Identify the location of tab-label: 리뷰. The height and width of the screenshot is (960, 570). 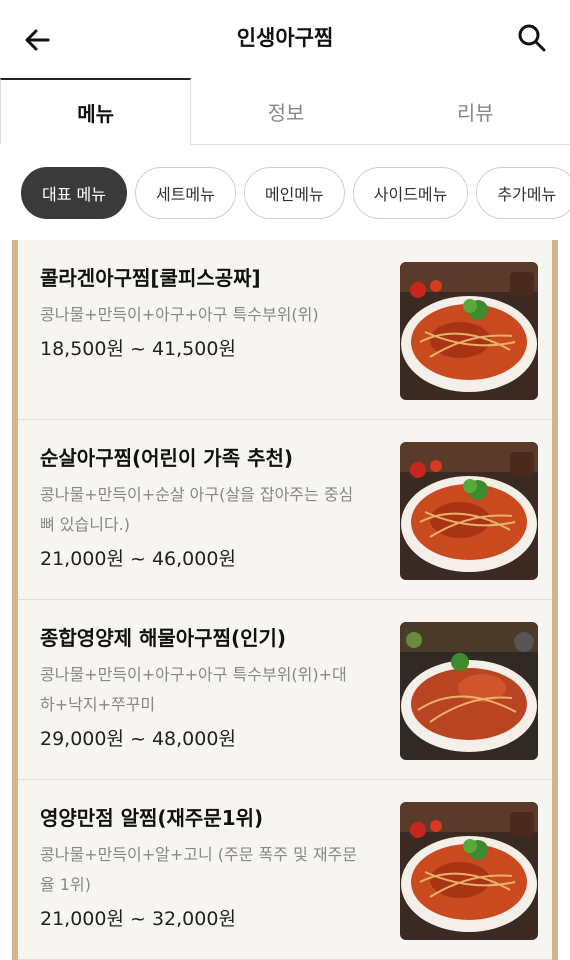
(475, 112).